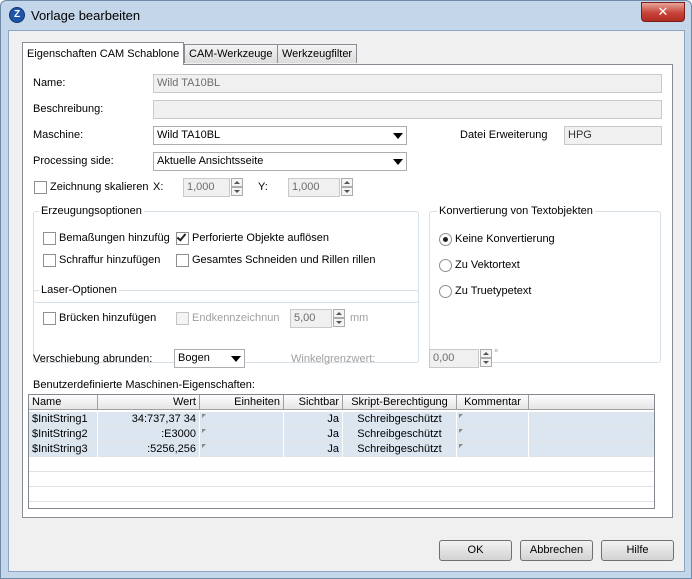 The width and height of the screenshot is (692, 579). I want to click on no-conversion-label: Keine Konvertierung, so click(505, 239).